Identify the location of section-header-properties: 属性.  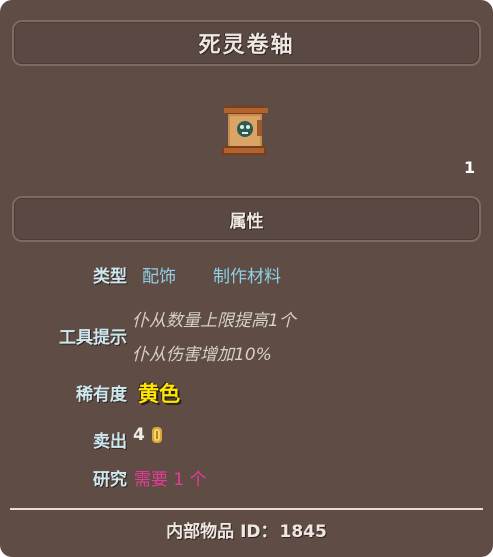
(246, 219).